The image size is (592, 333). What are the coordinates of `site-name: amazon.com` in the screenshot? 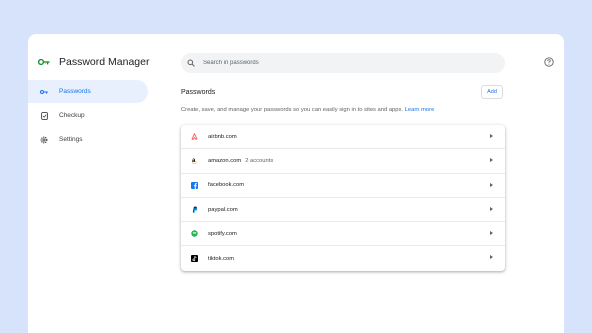 It's located at (225, 160).